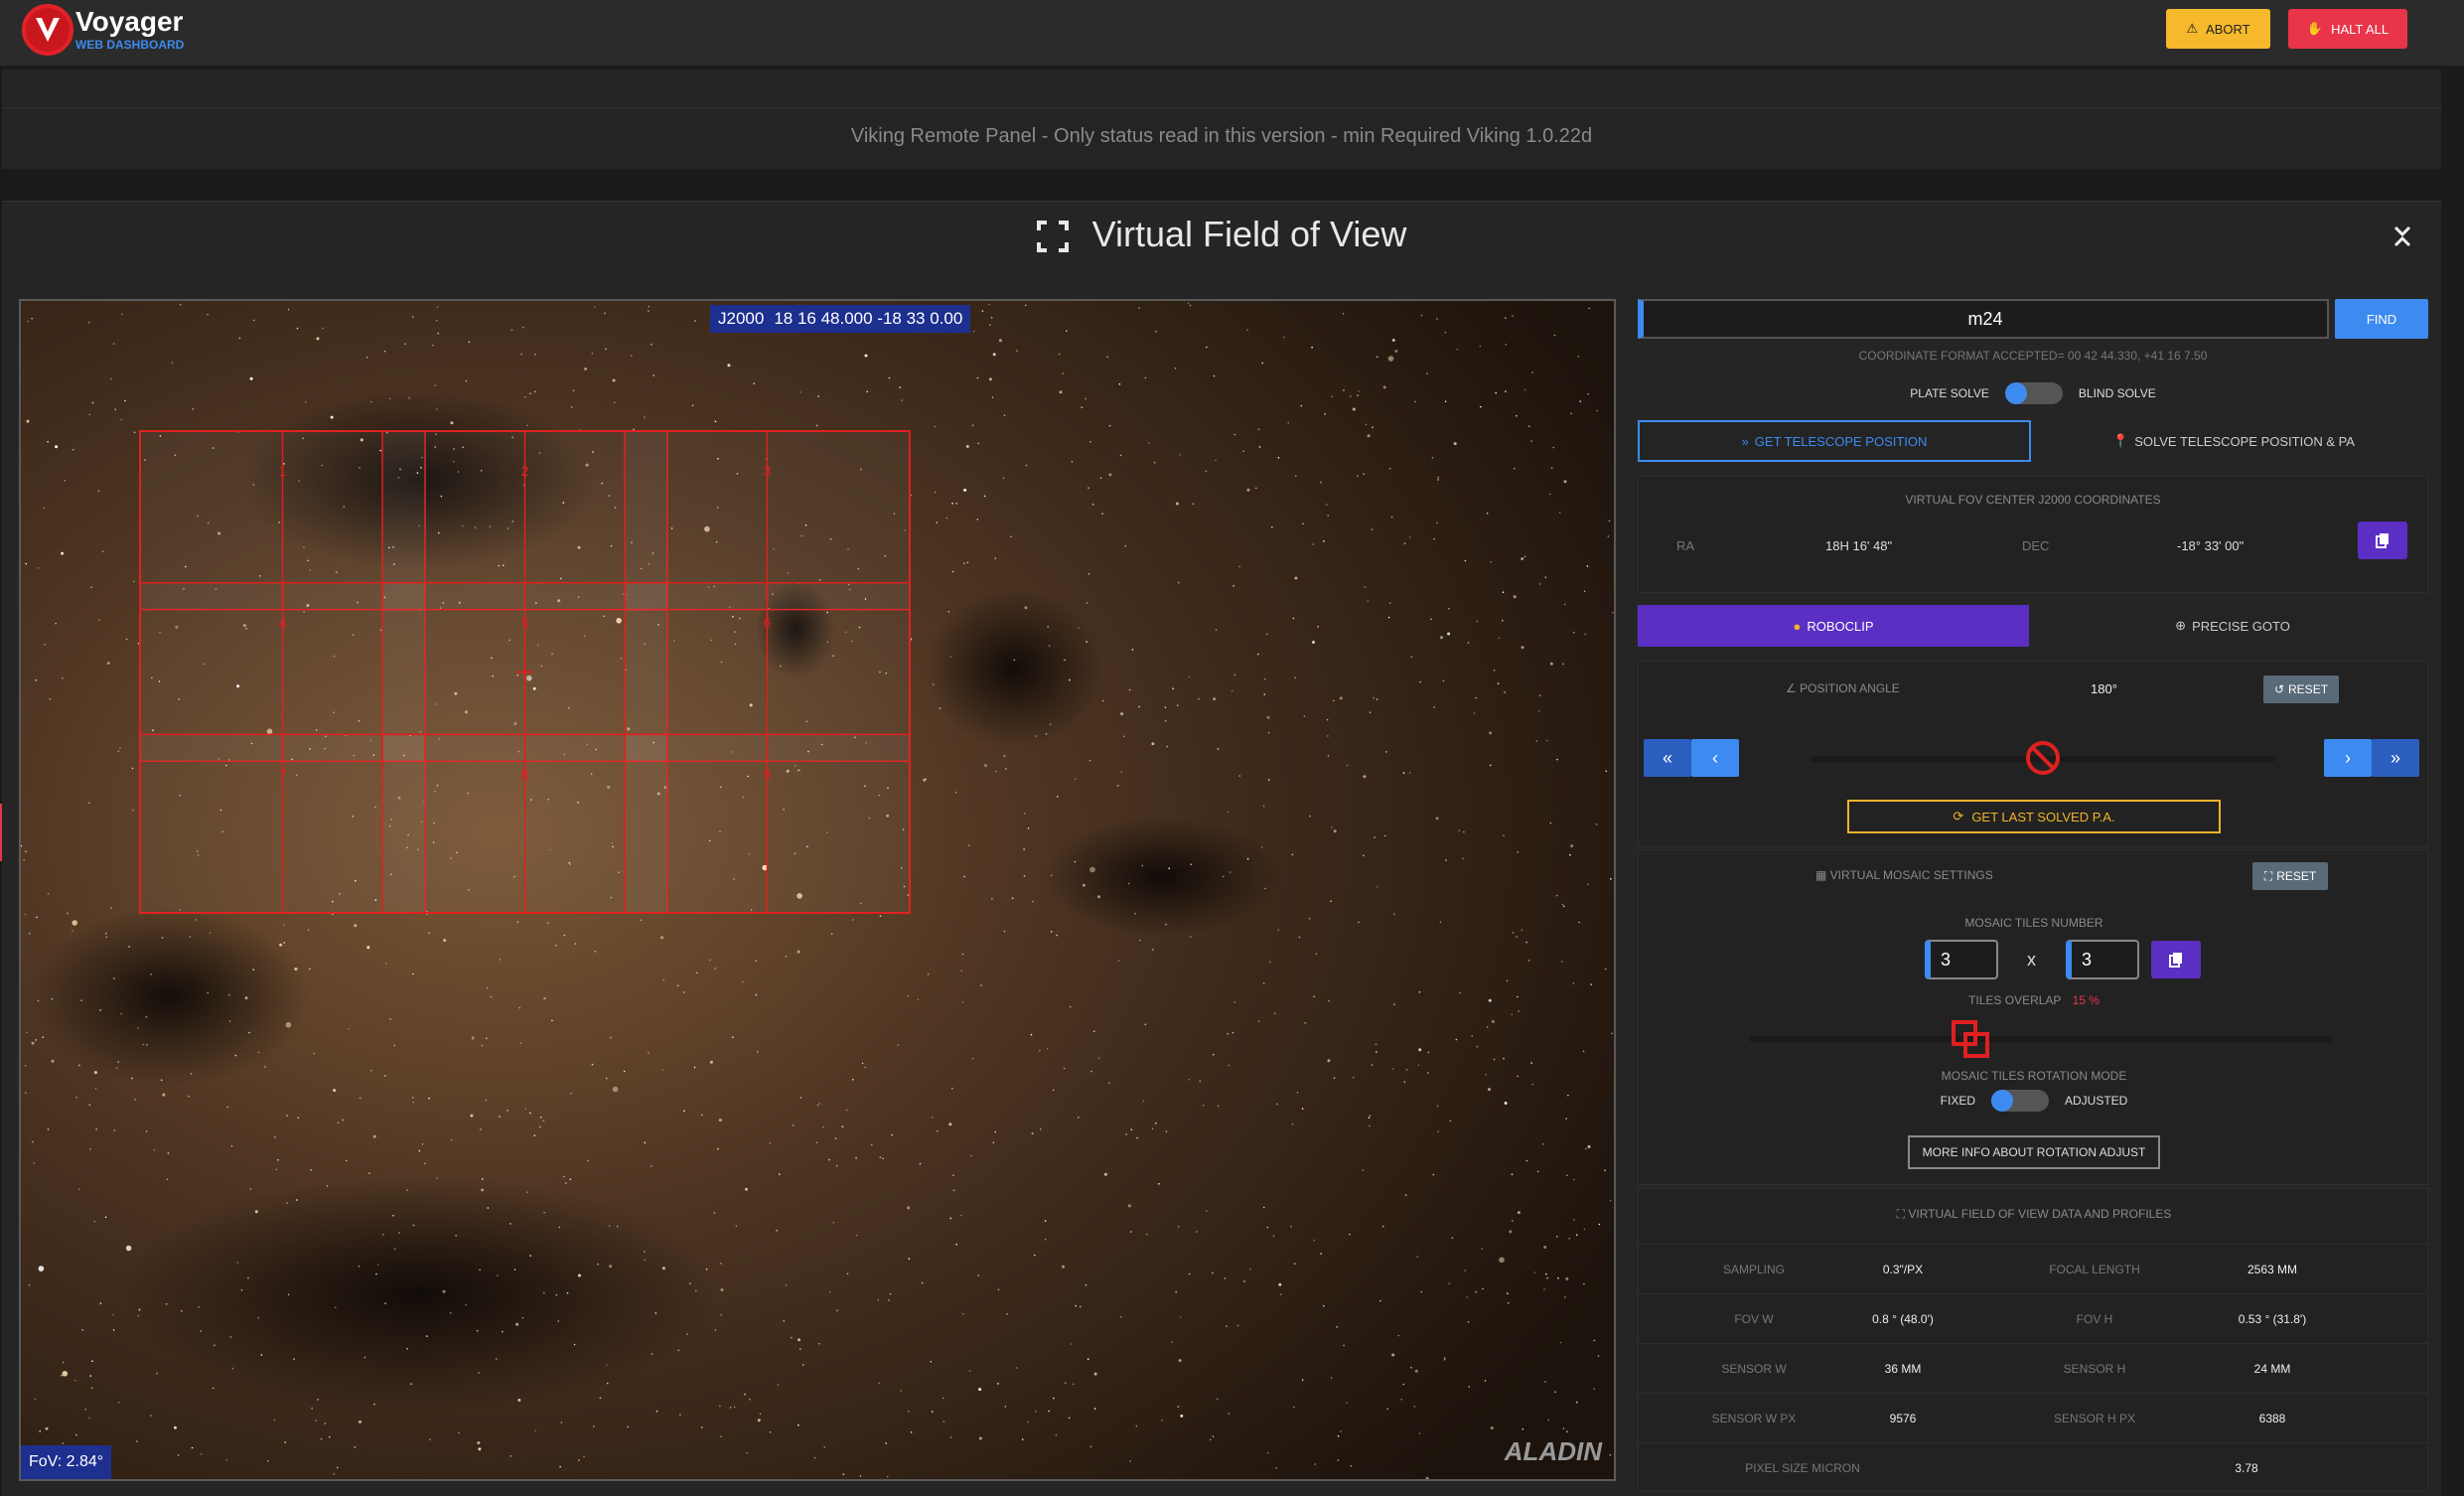 This screenshot has height=1496, width=2464. What do you see at coordinates (283, 774) in the screenshot?
I see `mosaic-tile-label: 7` at bounding box center [283, 774].